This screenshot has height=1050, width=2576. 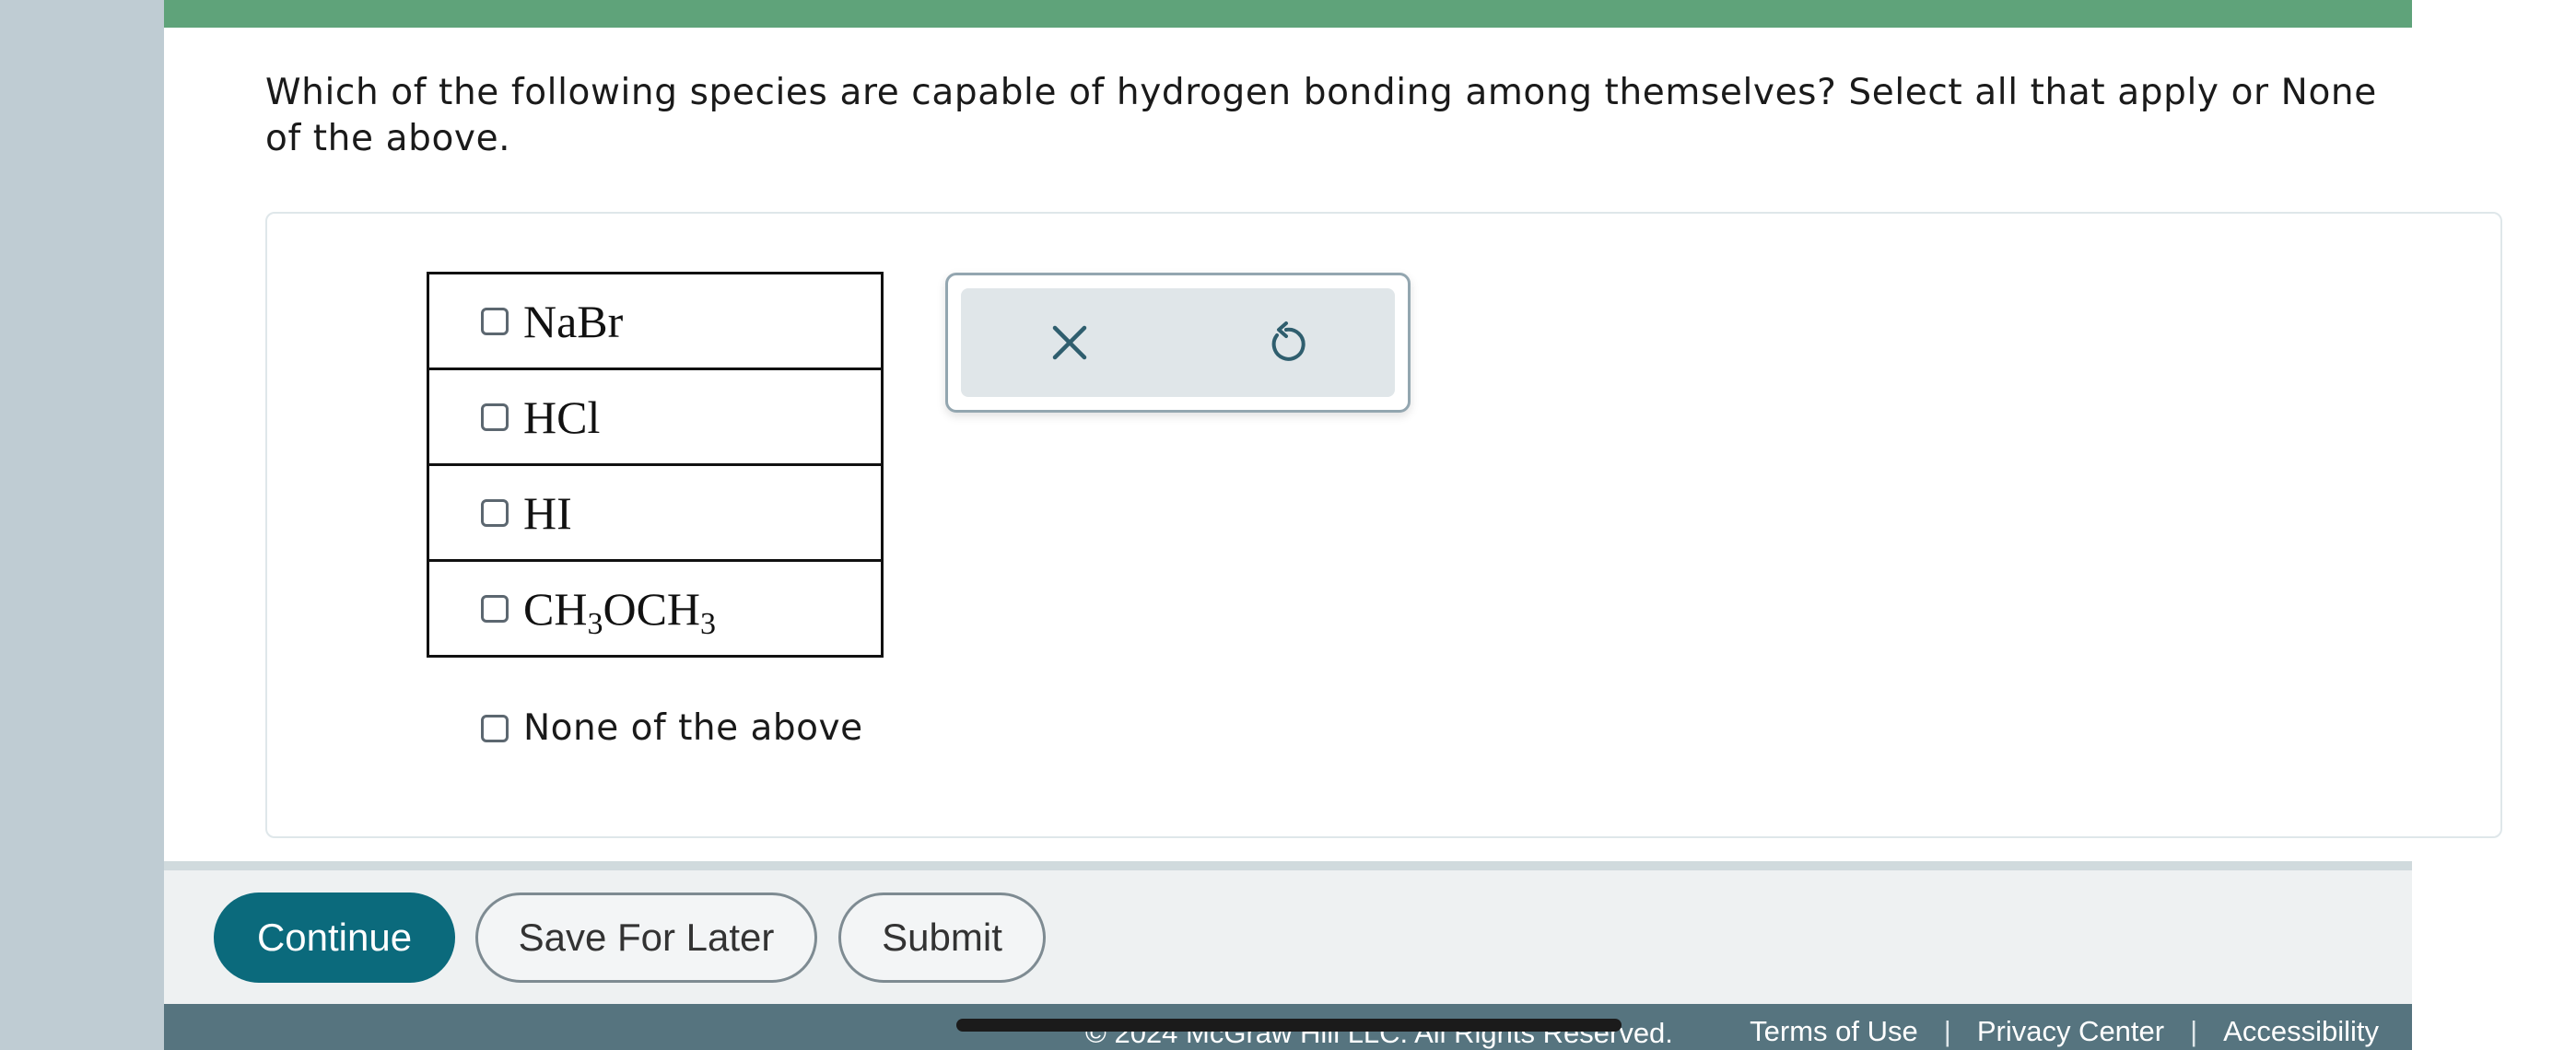 What do you see at coordinates (942, 937) in the screenshot?
I see `submit-button: Submit` at bounding box center [942, 937].